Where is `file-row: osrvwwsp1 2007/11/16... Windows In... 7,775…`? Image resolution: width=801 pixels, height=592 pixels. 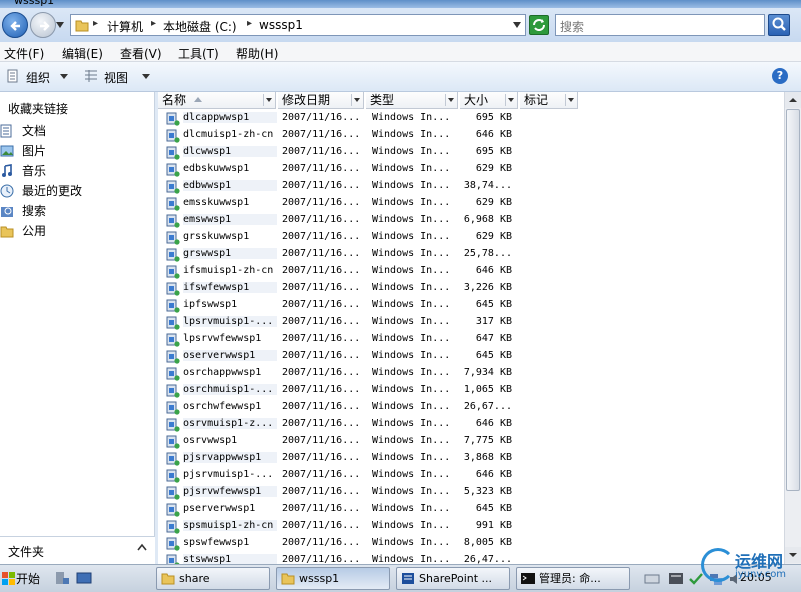
file-row: osrvwwsp1 2007/11/16... Windows In... 7,775… is located at coordinates (471, 441).